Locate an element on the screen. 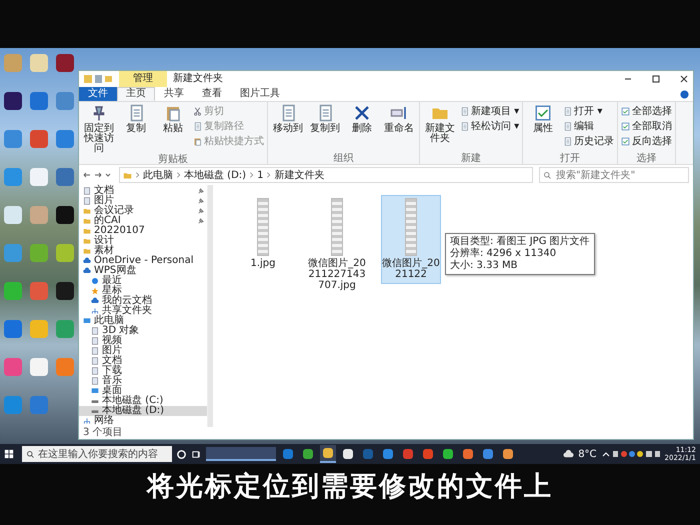  tooltip-line: 大小: 3.33 MB is located at coordinates (484, 266).